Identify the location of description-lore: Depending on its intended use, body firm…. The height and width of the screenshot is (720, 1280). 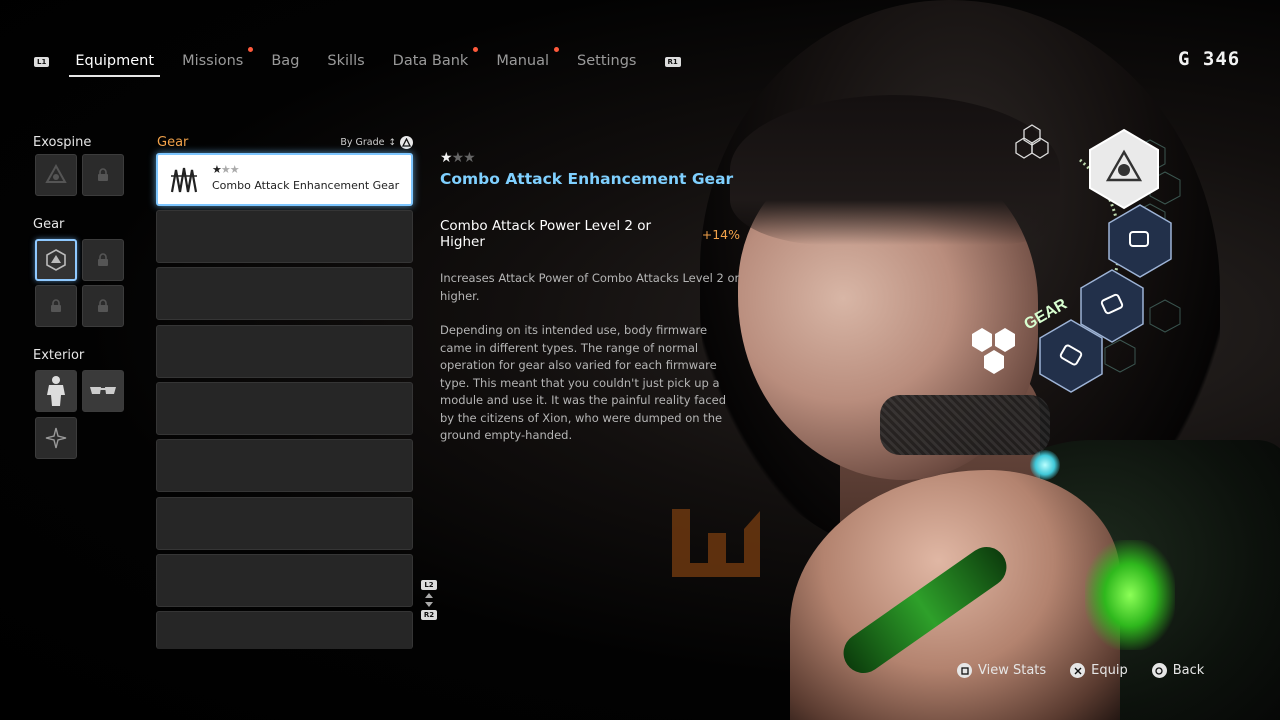
(583, 382).